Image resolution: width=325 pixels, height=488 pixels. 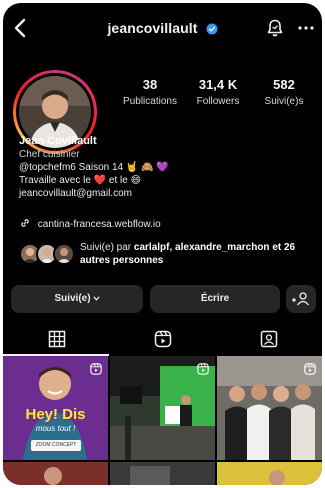 What do you see at coordinates (212, 28) in the screenshot?
I see `verified-badge-icon` at bounding box center [212, 28].